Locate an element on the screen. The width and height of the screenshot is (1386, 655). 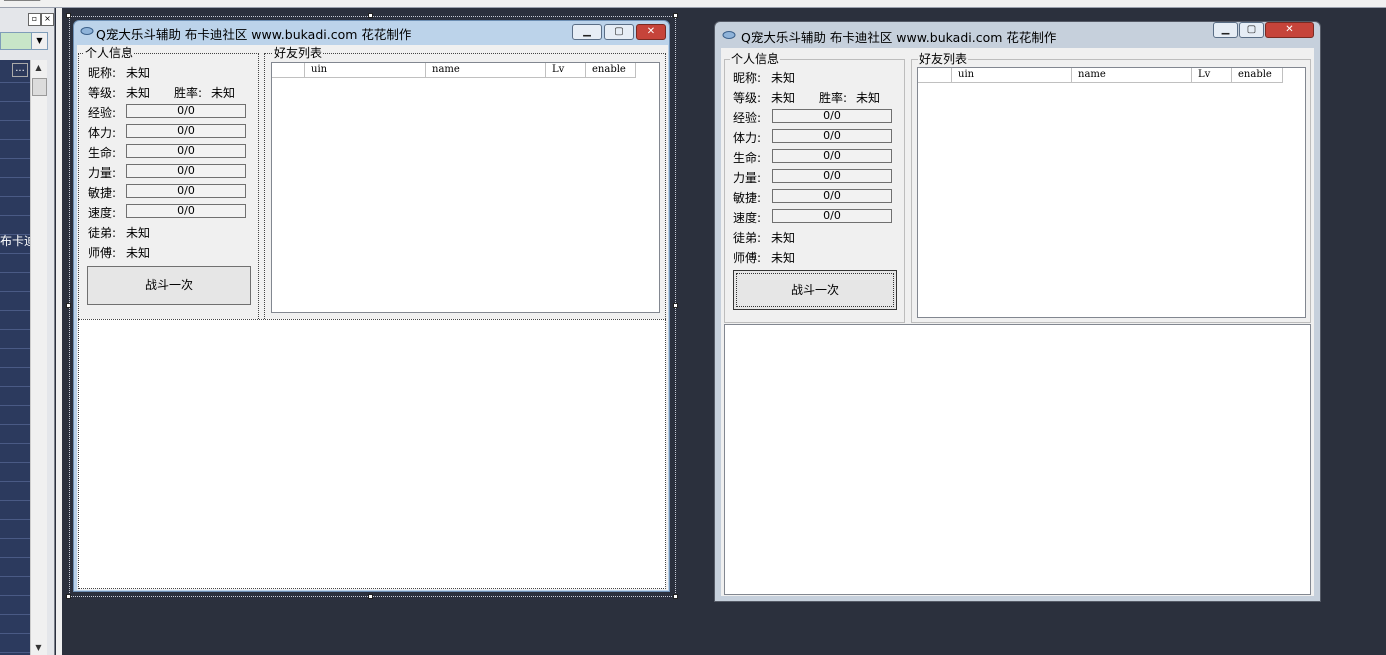
winrate-value: 未知 is located at coordinates (868, 98).